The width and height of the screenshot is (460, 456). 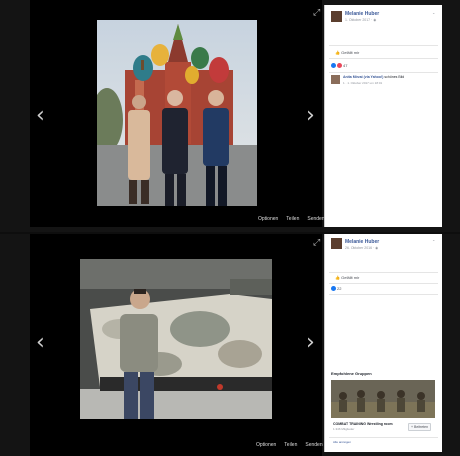 I want to click on reactions-summary: 47, so click(x=339, y=65).